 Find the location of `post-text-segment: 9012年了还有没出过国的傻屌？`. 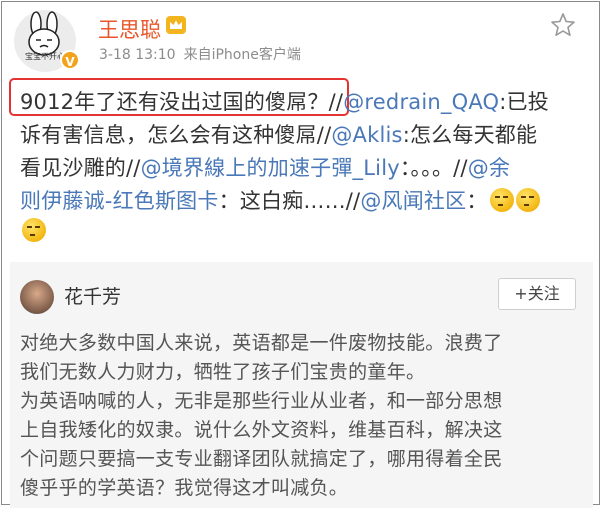

post-text-segment: 9012年了还有没出过国的傻屌？ is located at coordinates (174, 102).